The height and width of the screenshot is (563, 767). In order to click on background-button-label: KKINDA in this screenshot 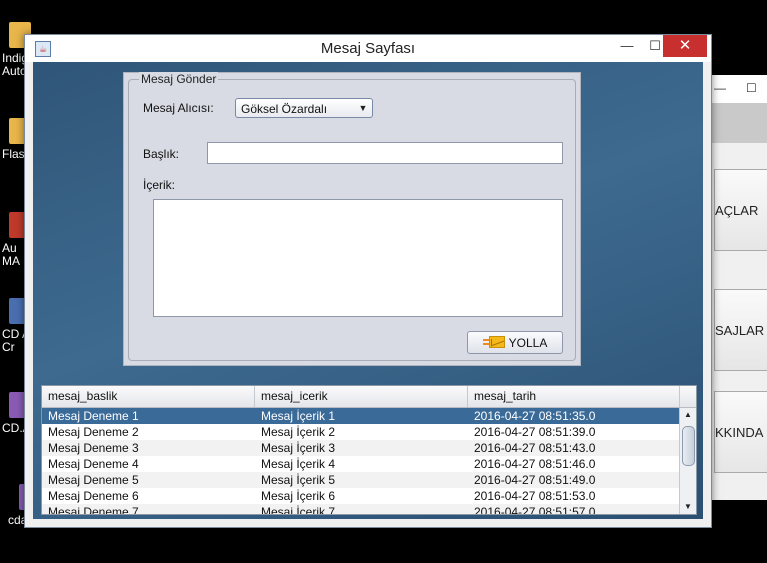, I will do `click(739, 432)`.